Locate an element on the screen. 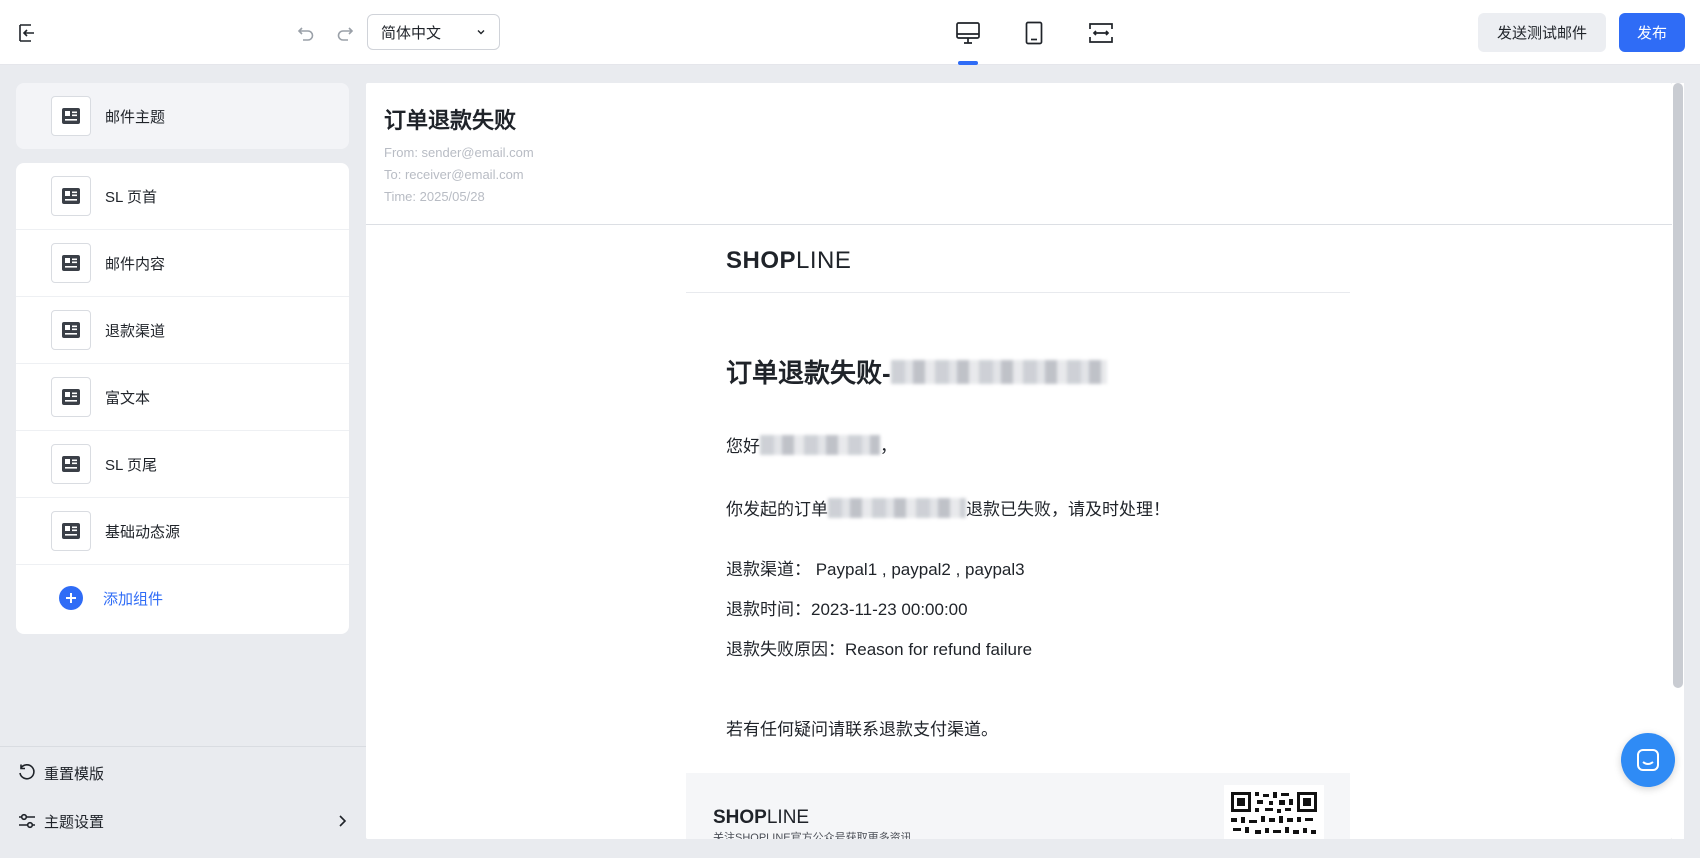 The height and width of the screenshot is (858, 1700). email-from: From: sender@email.com is located at coordinates (459, 152).